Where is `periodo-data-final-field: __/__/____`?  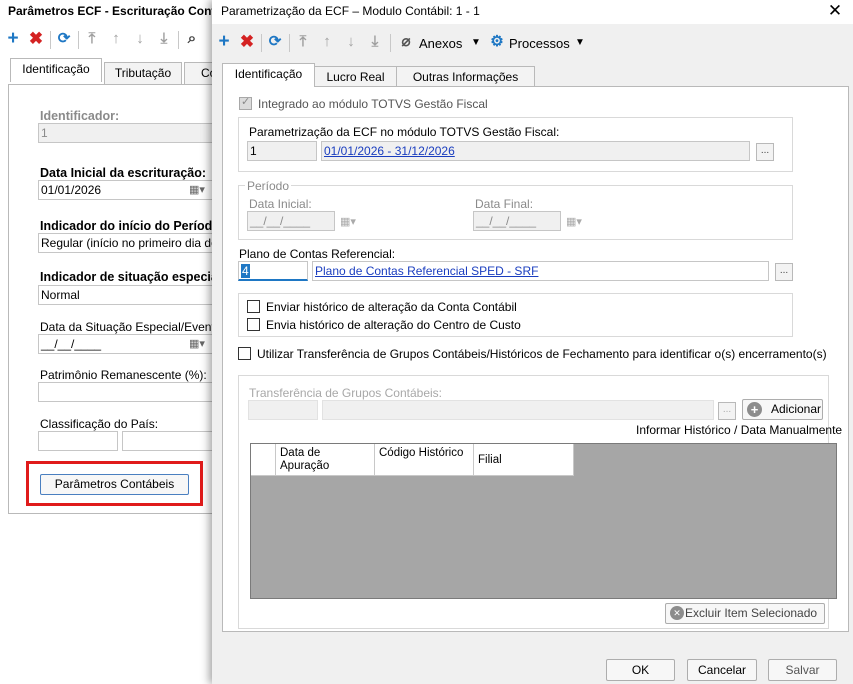 periodo-data-final-field: __/__/____ is located at coordinates (517, 221).